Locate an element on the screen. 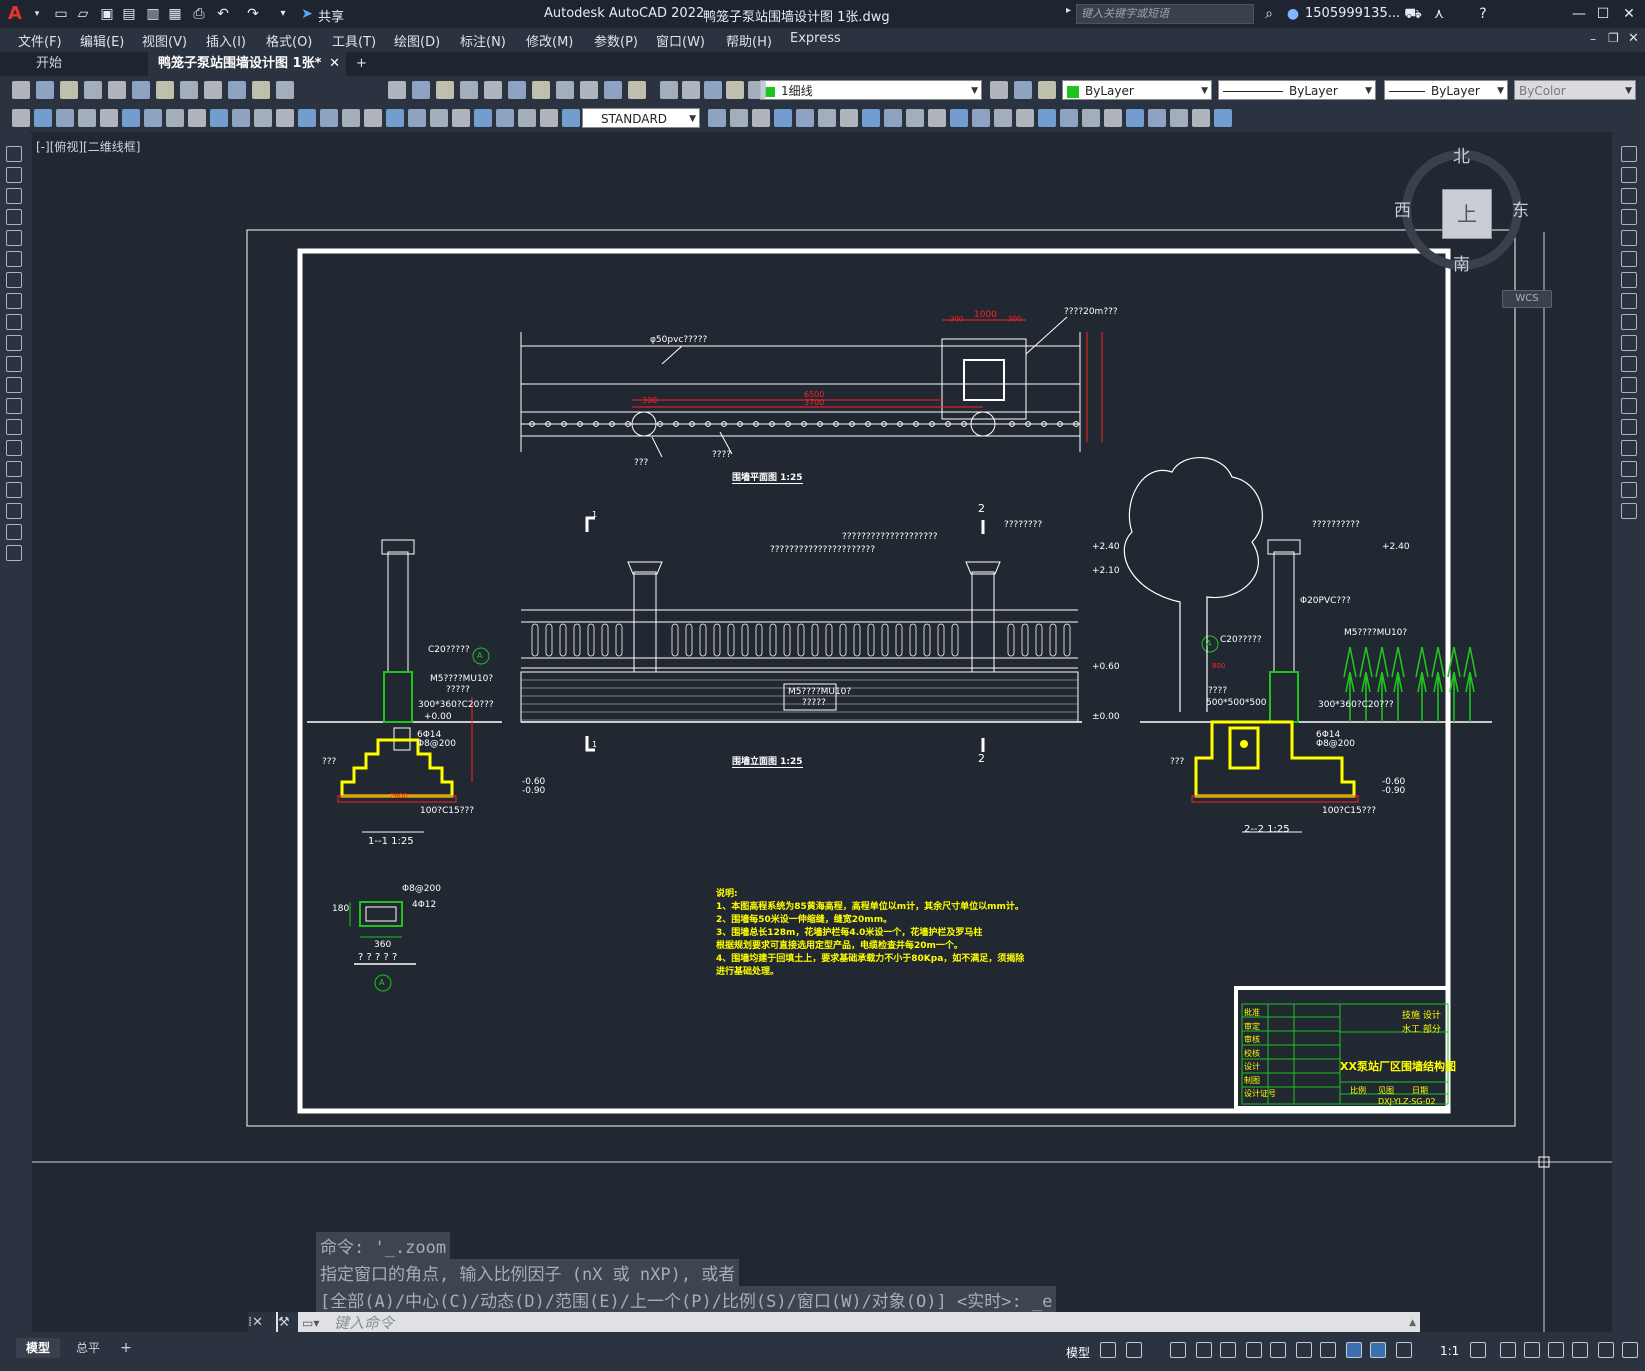 This screenshot has height=1371, width=1645. color-dropdown: ByLayer ▼ is located at coordinates (1137, 90).